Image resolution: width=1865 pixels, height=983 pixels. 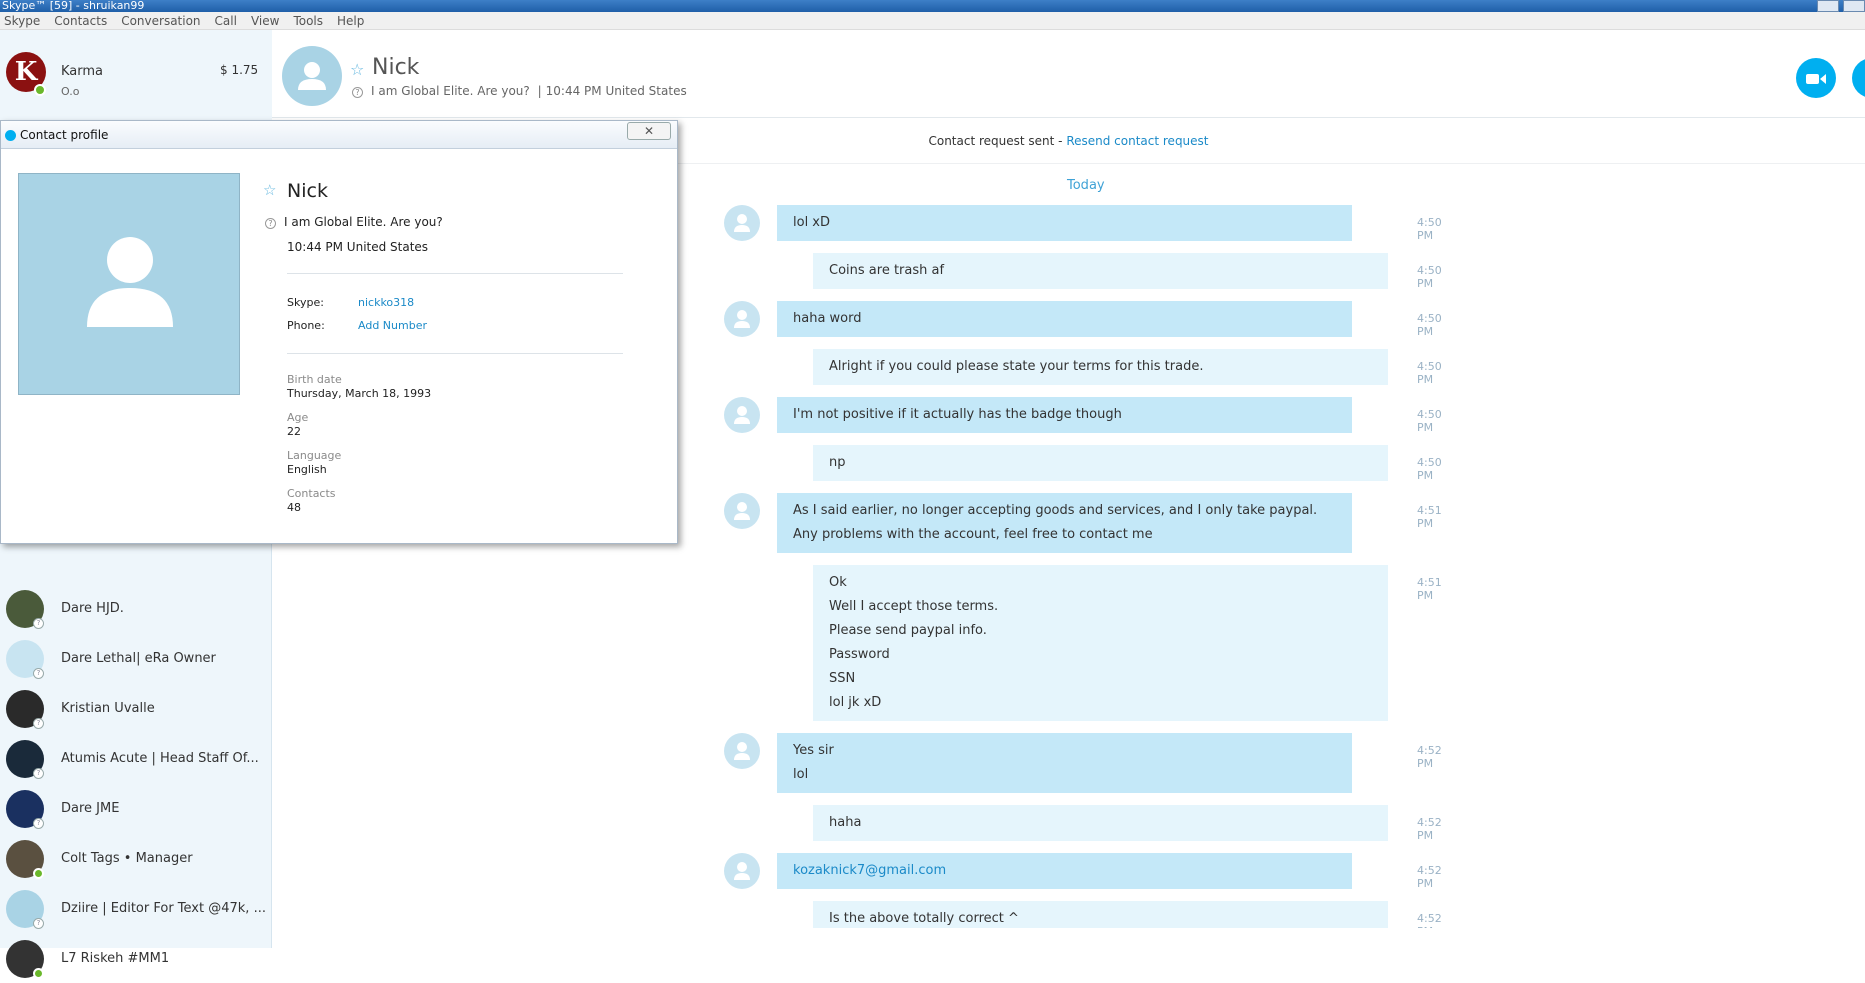 What do you see at coordinates (1064, 223) in the screenshot?
I see `message-bubble: lol xD` at bounding box center [1064, 223].